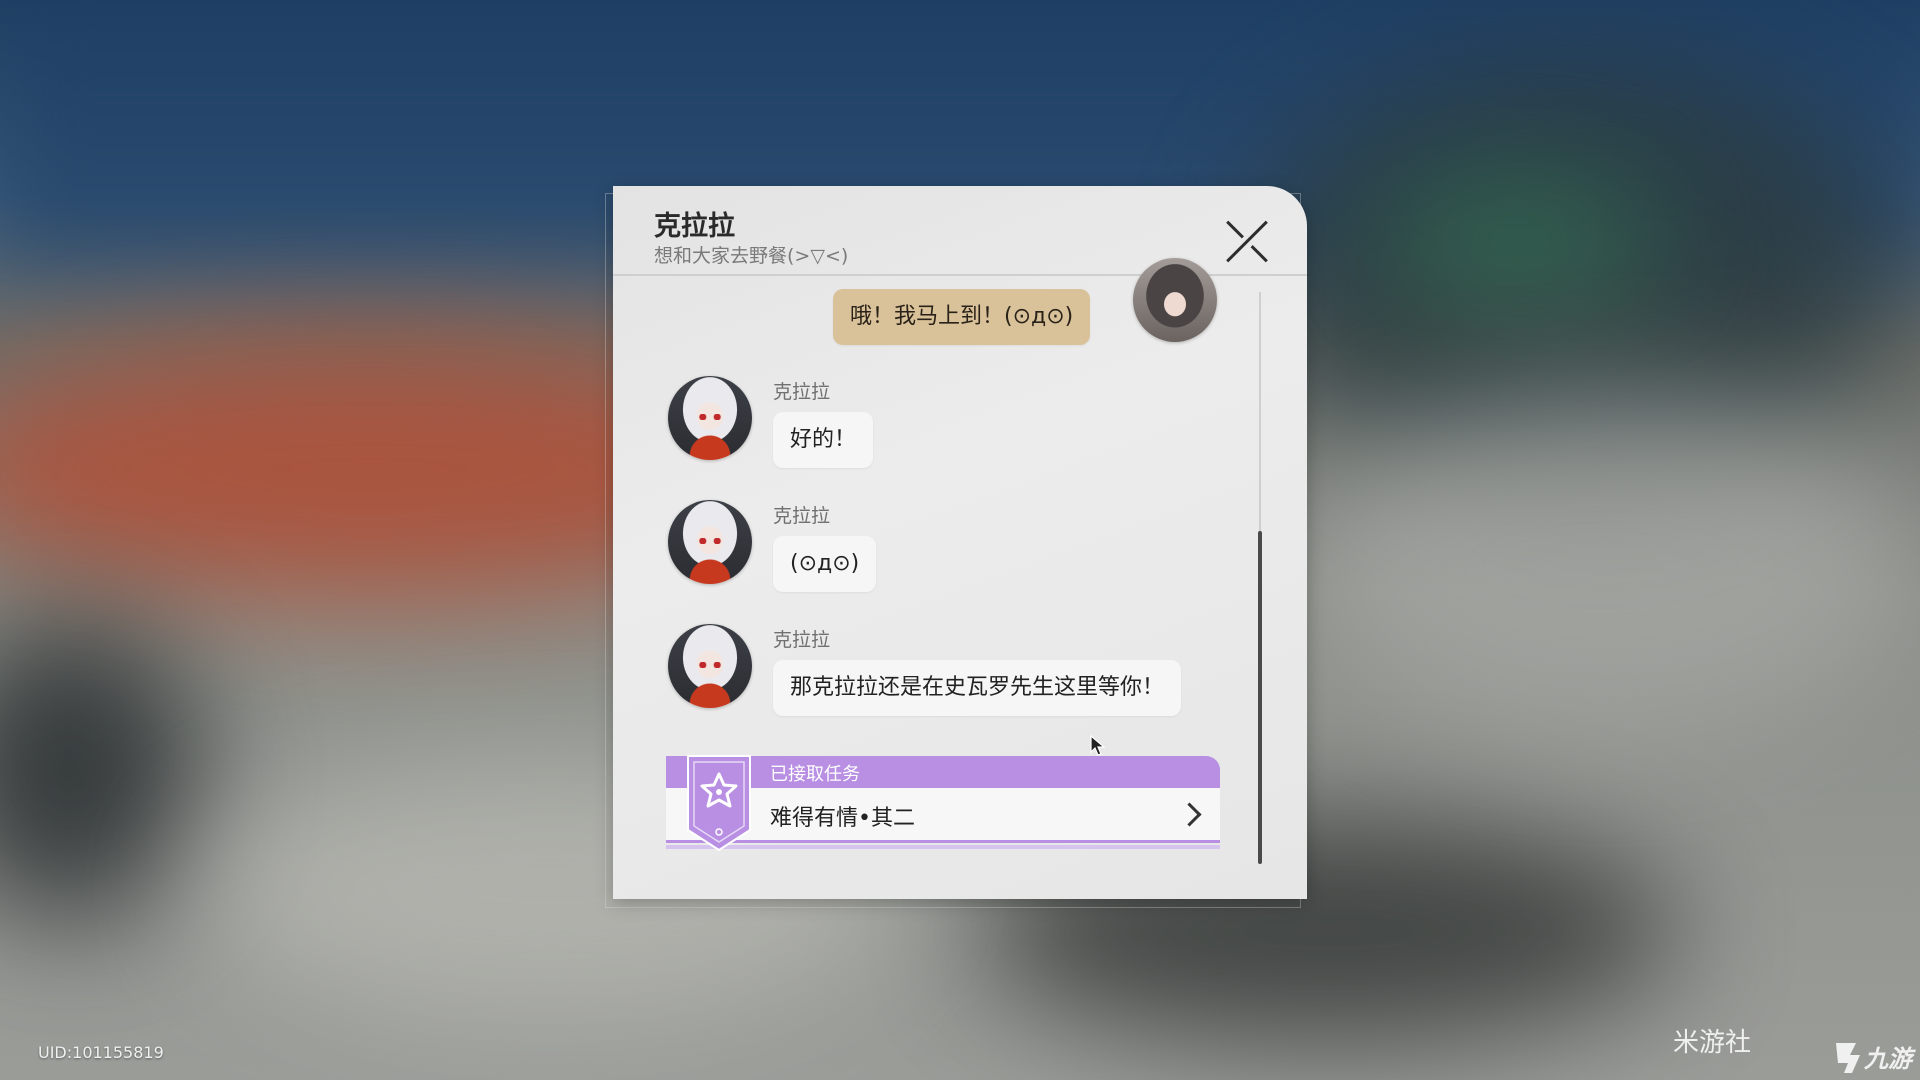 The height and width of the screenshot is (1080, 1920). What do you see at coordinates (962, 317) in the screenshot?
I see `player-message-bubble: 哦！我马上到！(⊙д⊙)` at bounding box center [962, 317].